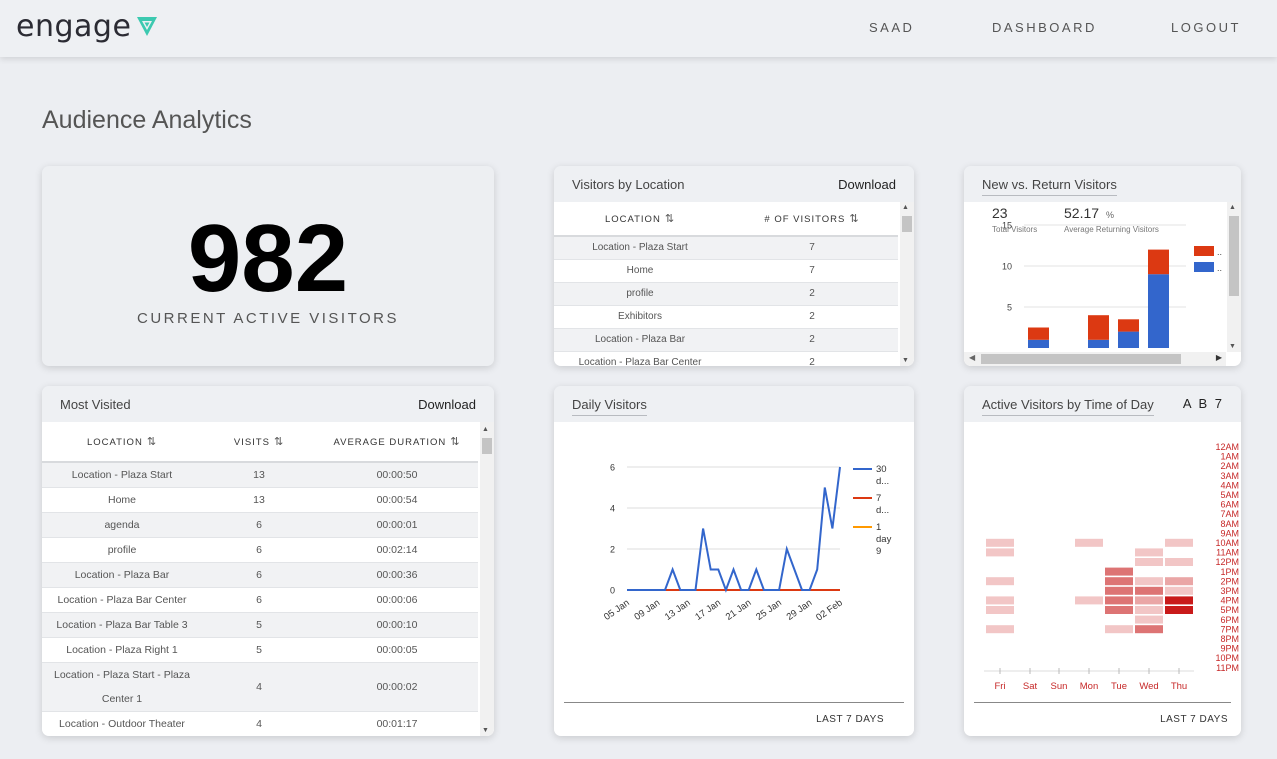 The height and width of the screenshot is (759, 1277). I want to click on table-row: Location - Plaza Right 1 5 00:00:05, so click(260, 650).